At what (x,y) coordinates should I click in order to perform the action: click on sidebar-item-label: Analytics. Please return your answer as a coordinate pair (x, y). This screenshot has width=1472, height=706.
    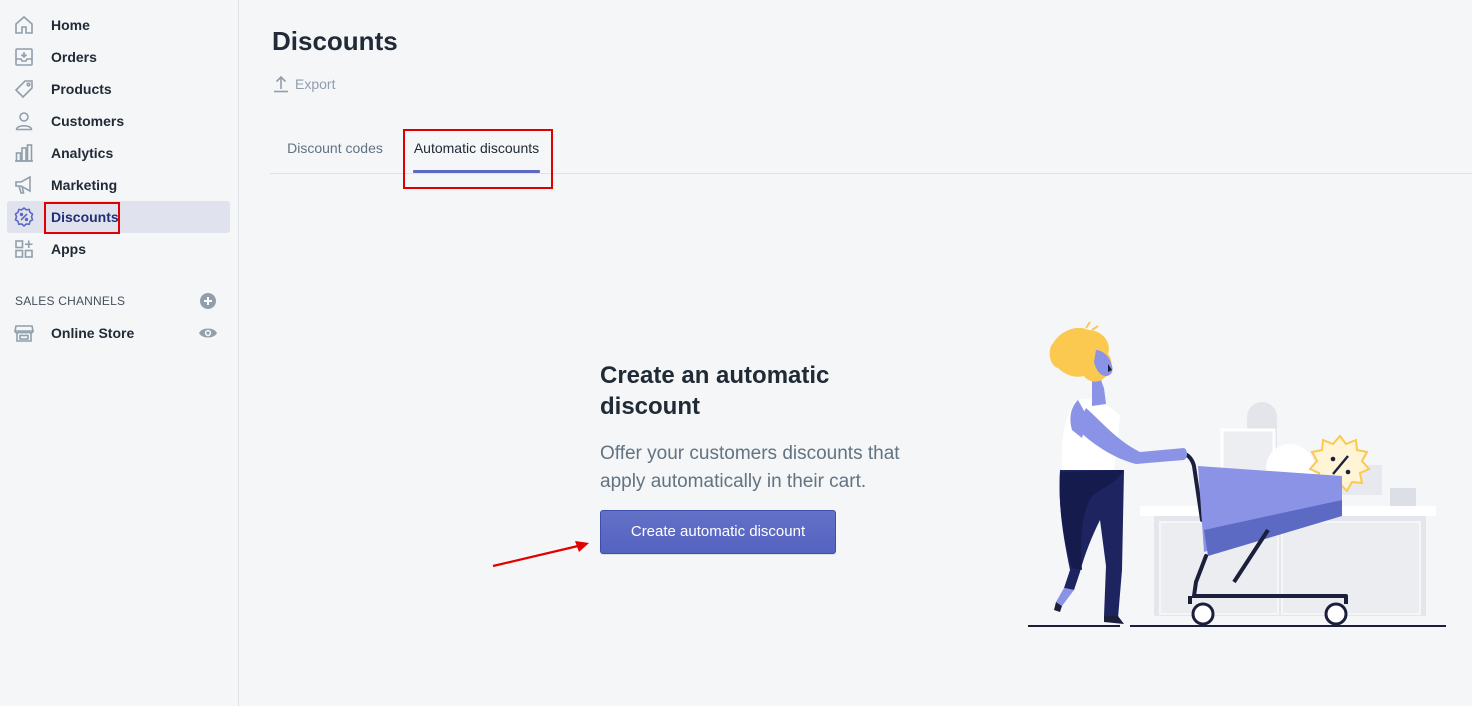
    Looking at the image, I should click on (82, 153).